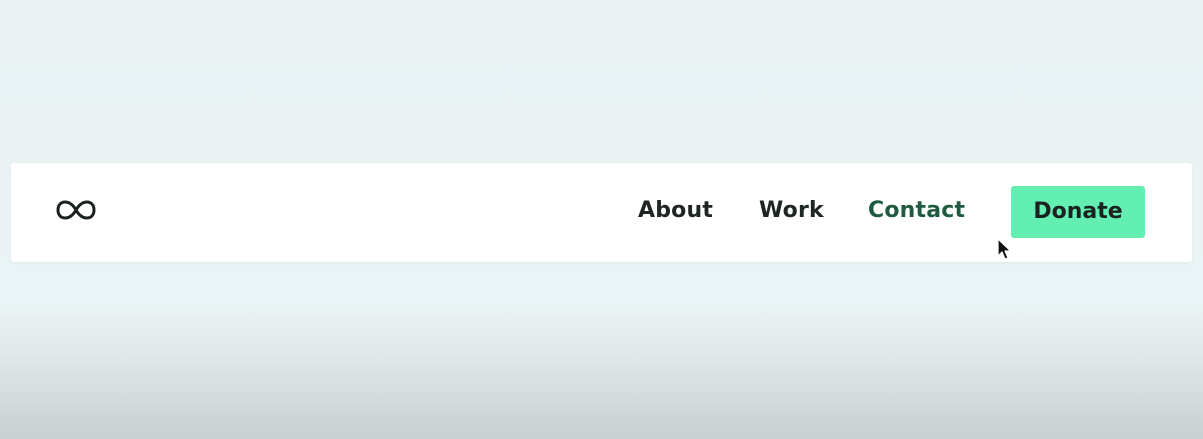 This screenshot has width=1203, height=439. What do you see at coordinates (675, 211) in the screenshot?
I see `nav-link-about: About` at bounding box center [675, 211].